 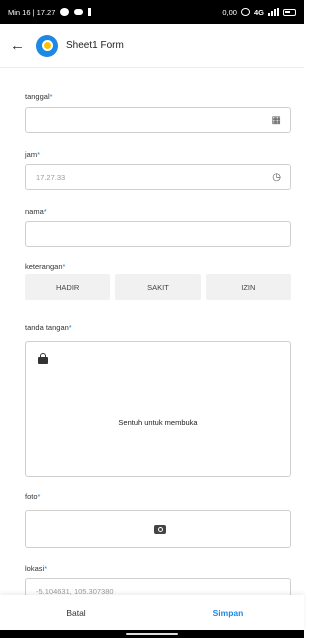 What do you see at coordinates (273, 12) in the screenshot?
I see `signal-icon` at bounding box center [273, 12].